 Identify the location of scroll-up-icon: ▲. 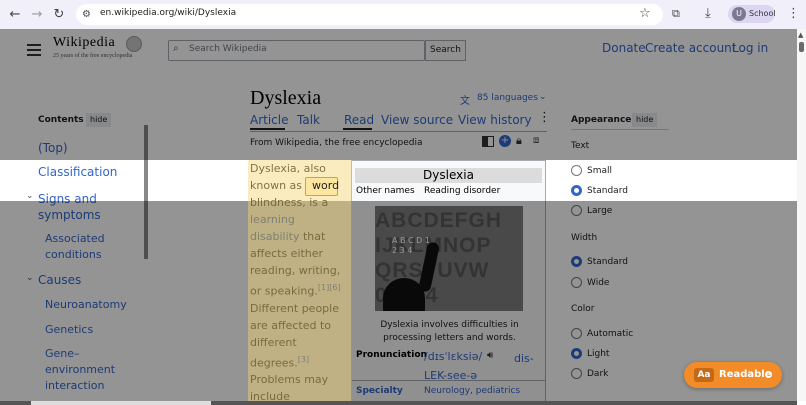
(800, 35).